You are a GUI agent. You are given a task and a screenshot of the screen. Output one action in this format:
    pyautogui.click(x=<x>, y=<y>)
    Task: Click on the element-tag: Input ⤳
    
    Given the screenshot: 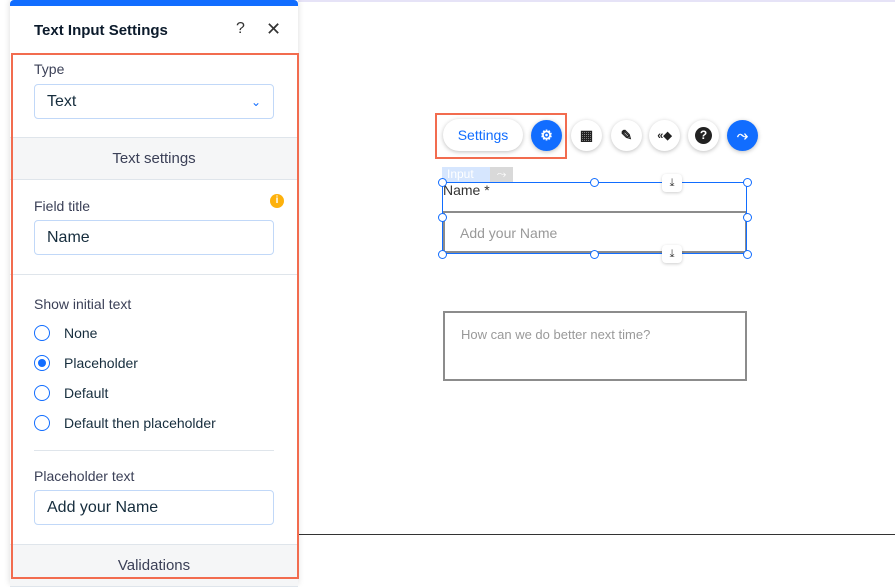 What is the action you would take?
    pyautogui.click(x=477, y=174)
    